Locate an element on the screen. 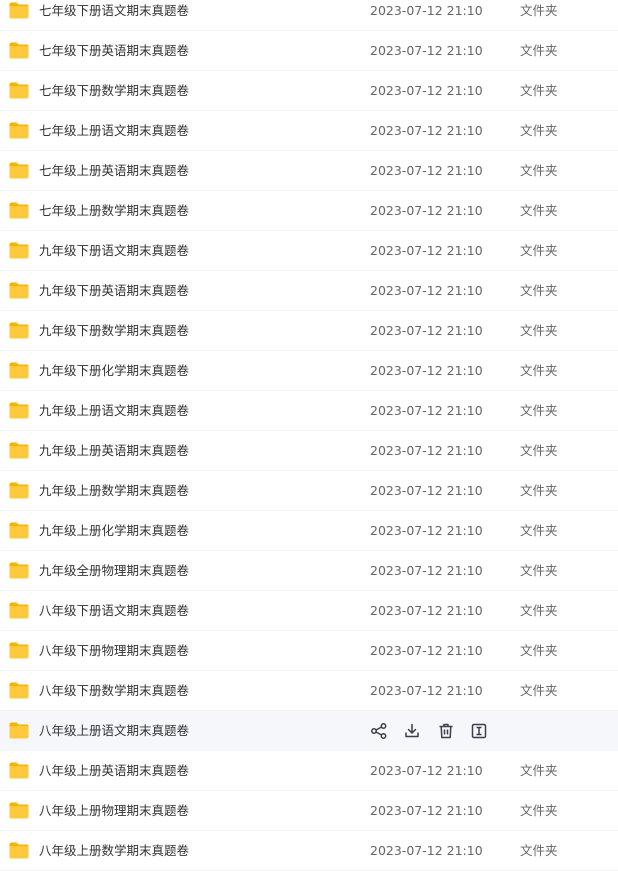 This screenshot has width=618, height=871. file-row: 八年级下册物理期末真题卷 2023-07-12 21:10 文件夹 is located at coordinates (309, 651).